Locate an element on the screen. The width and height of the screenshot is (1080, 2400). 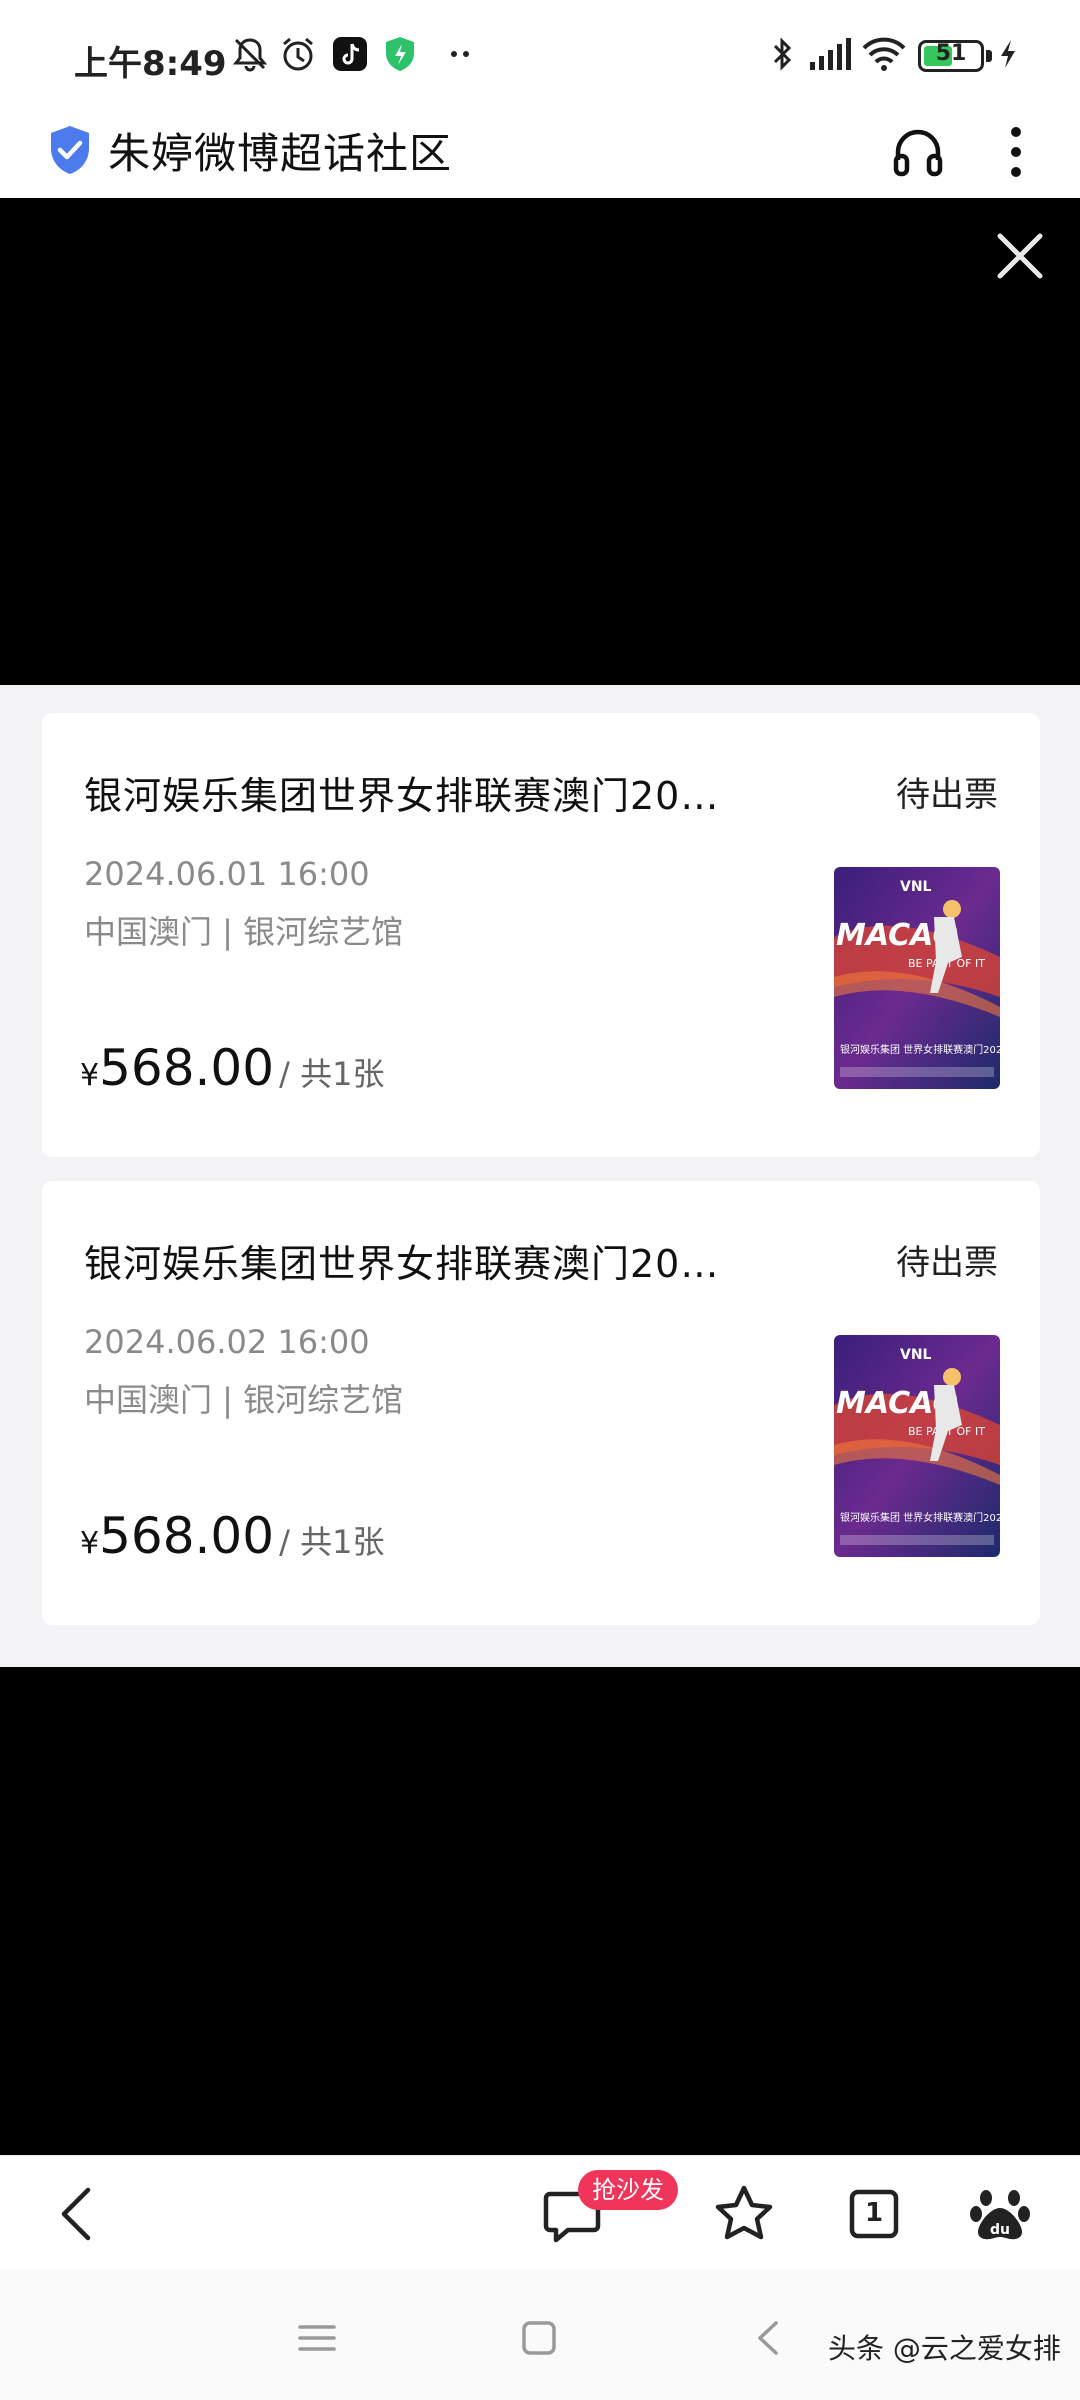
tab-count: 1 is located at coordinates (874, 2213).